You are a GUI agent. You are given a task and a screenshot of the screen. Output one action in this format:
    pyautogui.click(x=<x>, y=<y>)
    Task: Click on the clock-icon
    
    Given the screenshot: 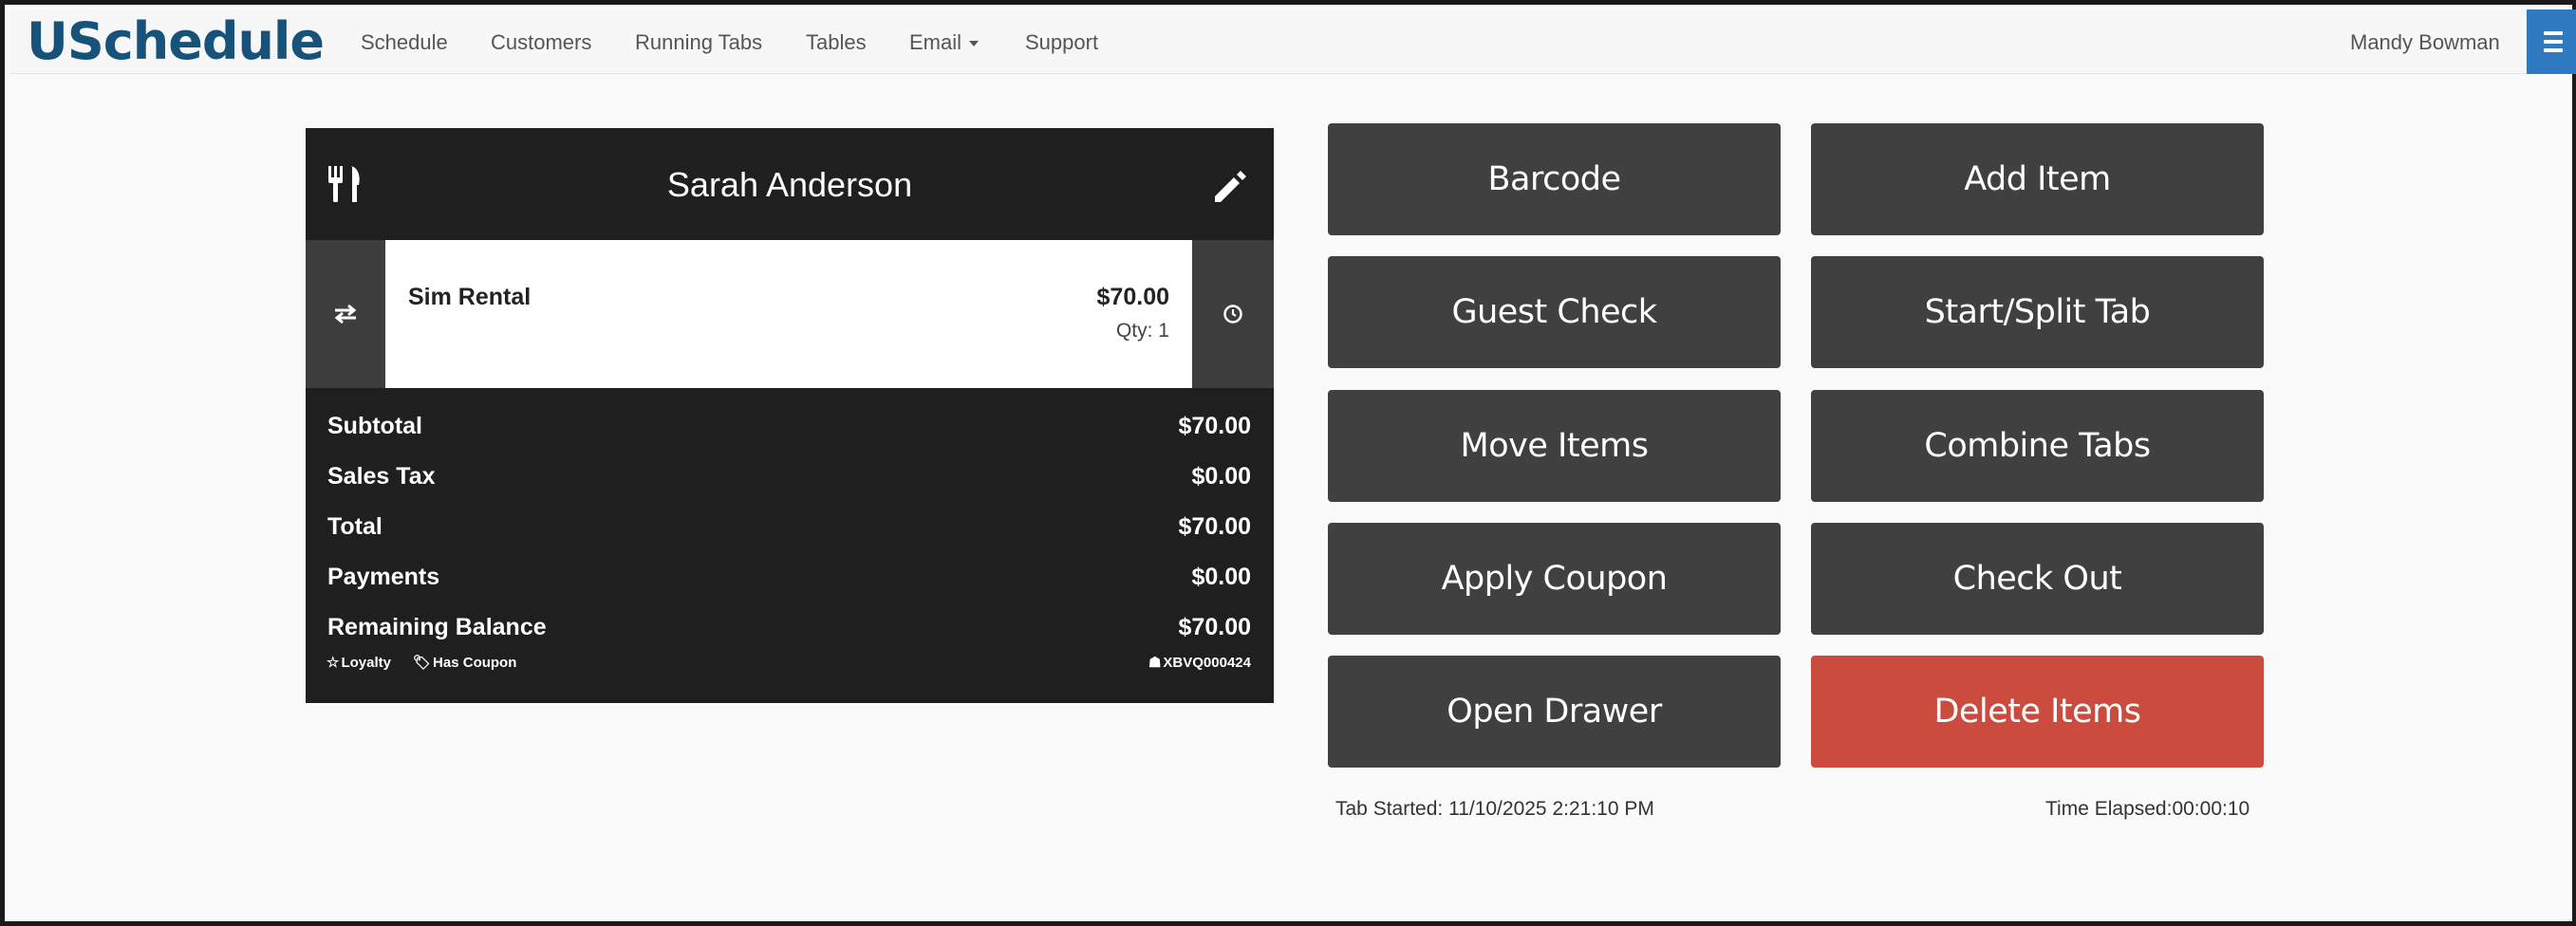 What is the action you would take?
    pyautogui.click(x=1233, y=314)
    